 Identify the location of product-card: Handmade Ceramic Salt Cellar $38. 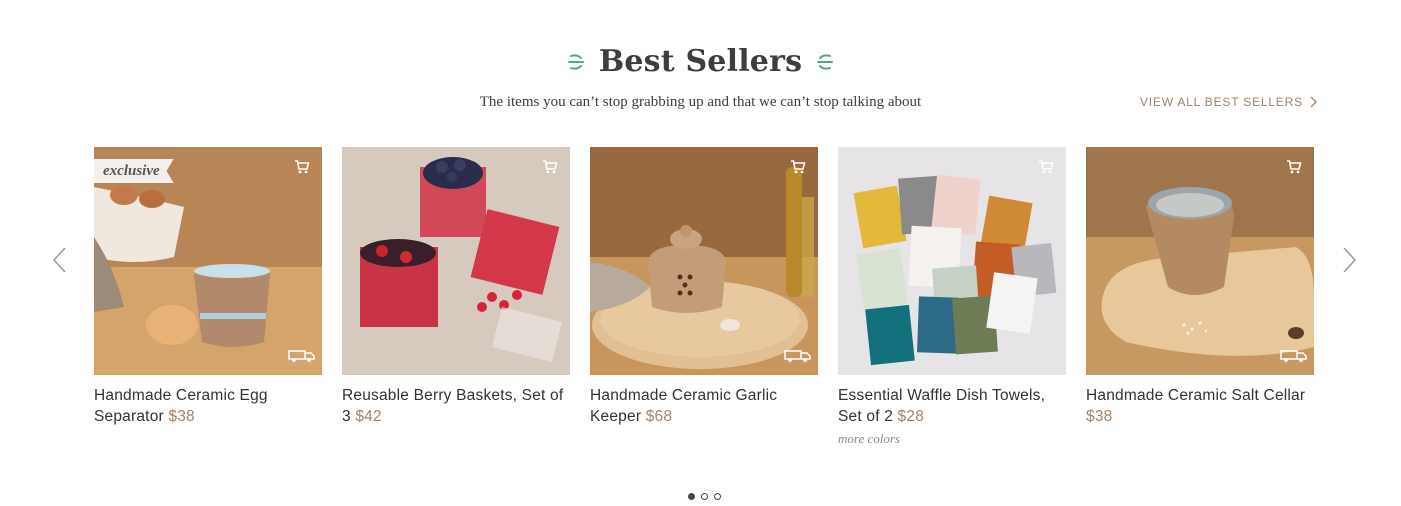
(1200, 297).